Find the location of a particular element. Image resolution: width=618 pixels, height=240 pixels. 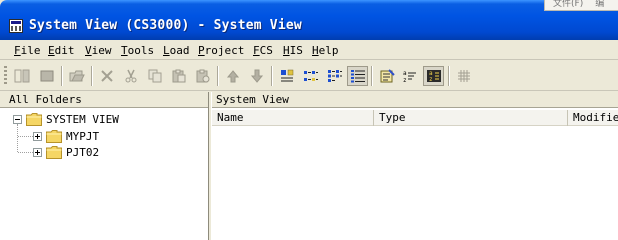

move-down-button is located at coordinates (256, 76).